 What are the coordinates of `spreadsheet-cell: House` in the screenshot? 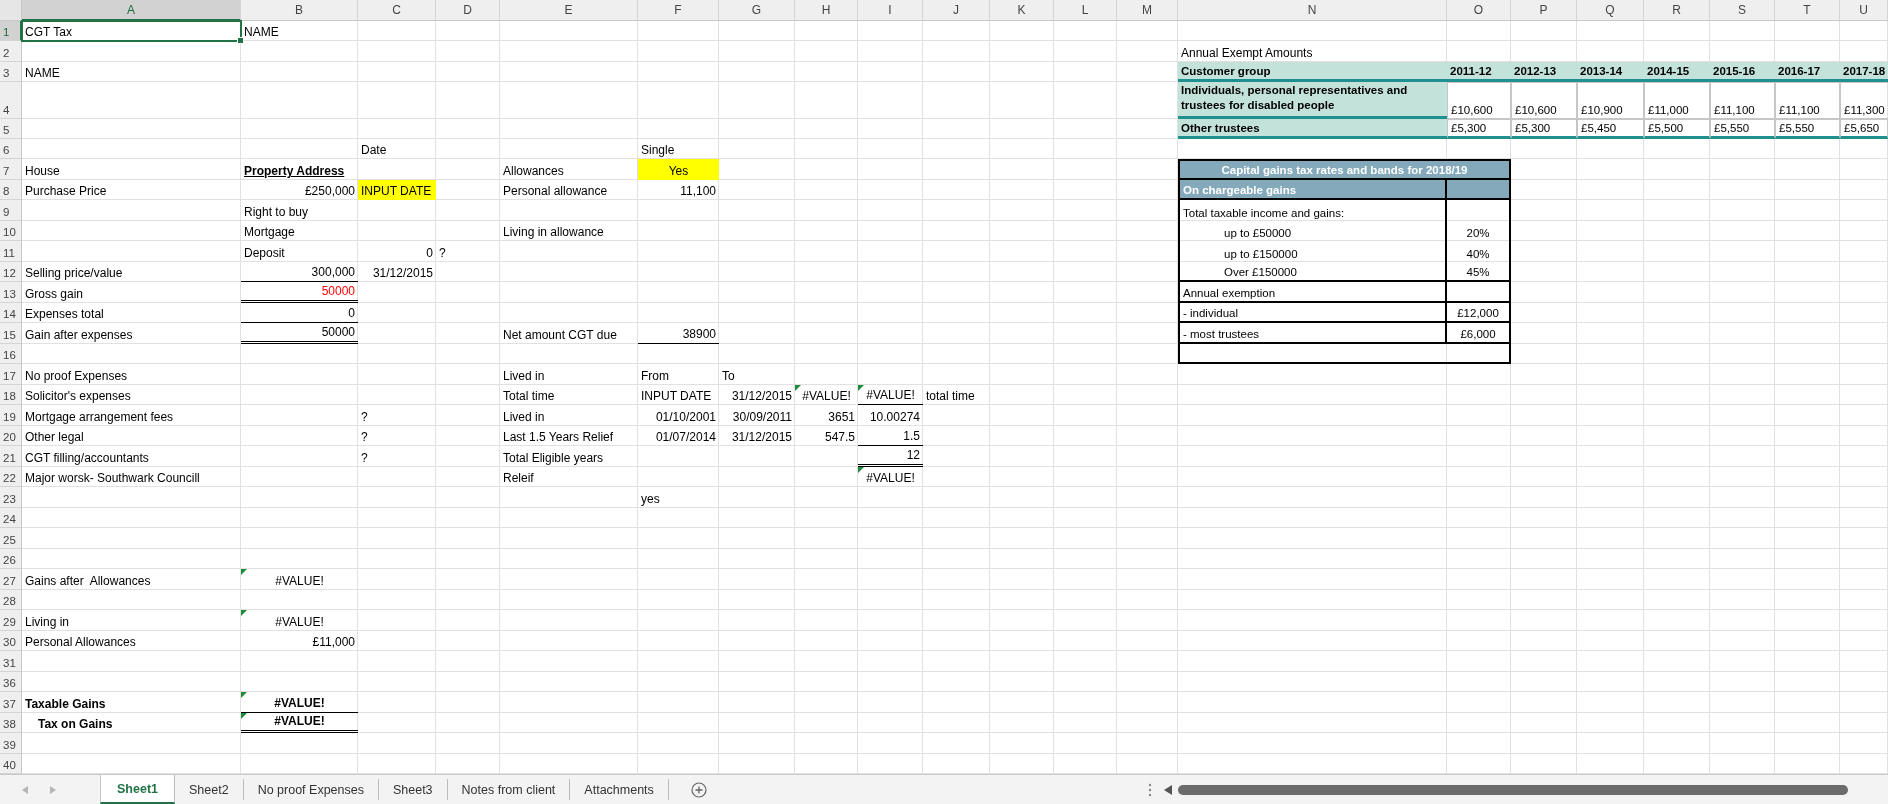 It's located at (131, 169).